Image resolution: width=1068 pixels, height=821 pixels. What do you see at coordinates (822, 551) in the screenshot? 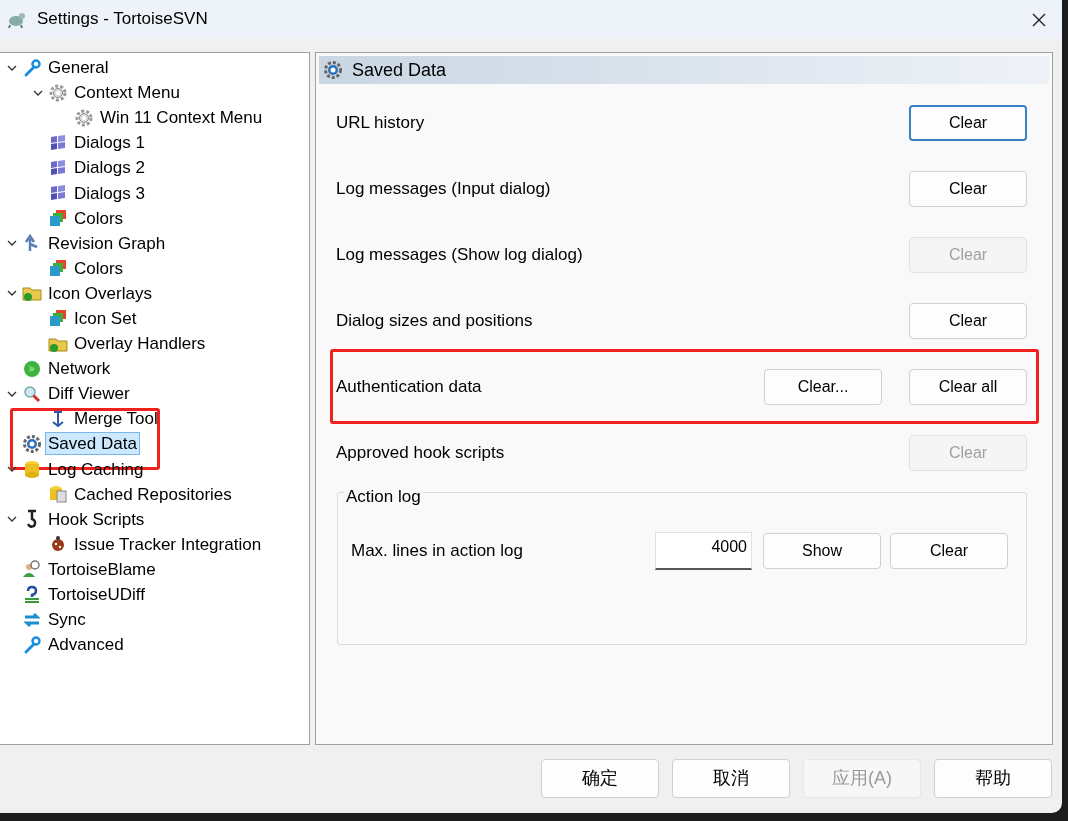
I see `action-button: Show` at bounding box center [822, 551].